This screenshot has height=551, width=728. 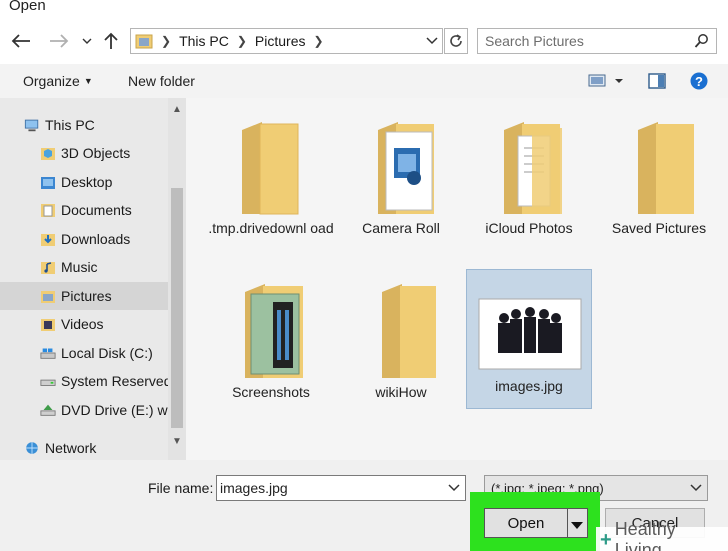 I want to click on caret-down-icon: ▼, so click(x=88, y=81).